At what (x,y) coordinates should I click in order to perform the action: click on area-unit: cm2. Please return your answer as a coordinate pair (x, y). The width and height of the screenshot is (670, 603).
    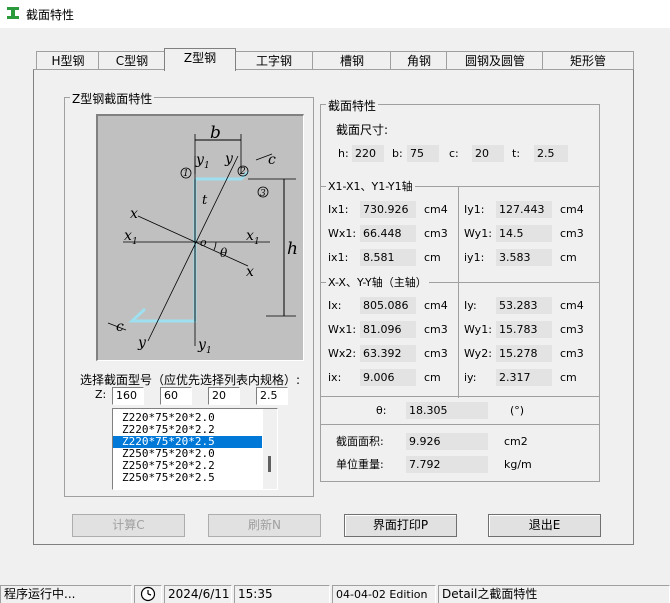
    Looking at the image, I should click on (516, 441).